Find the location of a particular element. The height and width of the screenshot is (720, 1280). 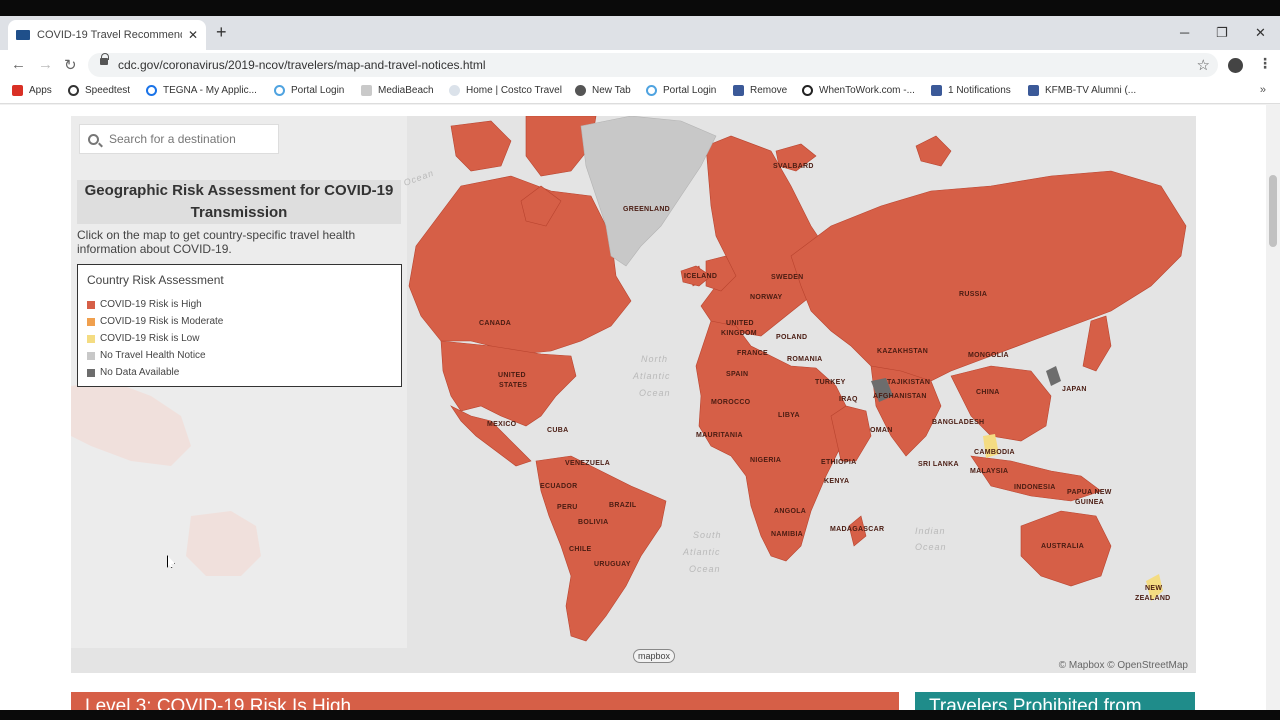

label-cambodia: CAMBODIA is located at coordinates (994, 452).